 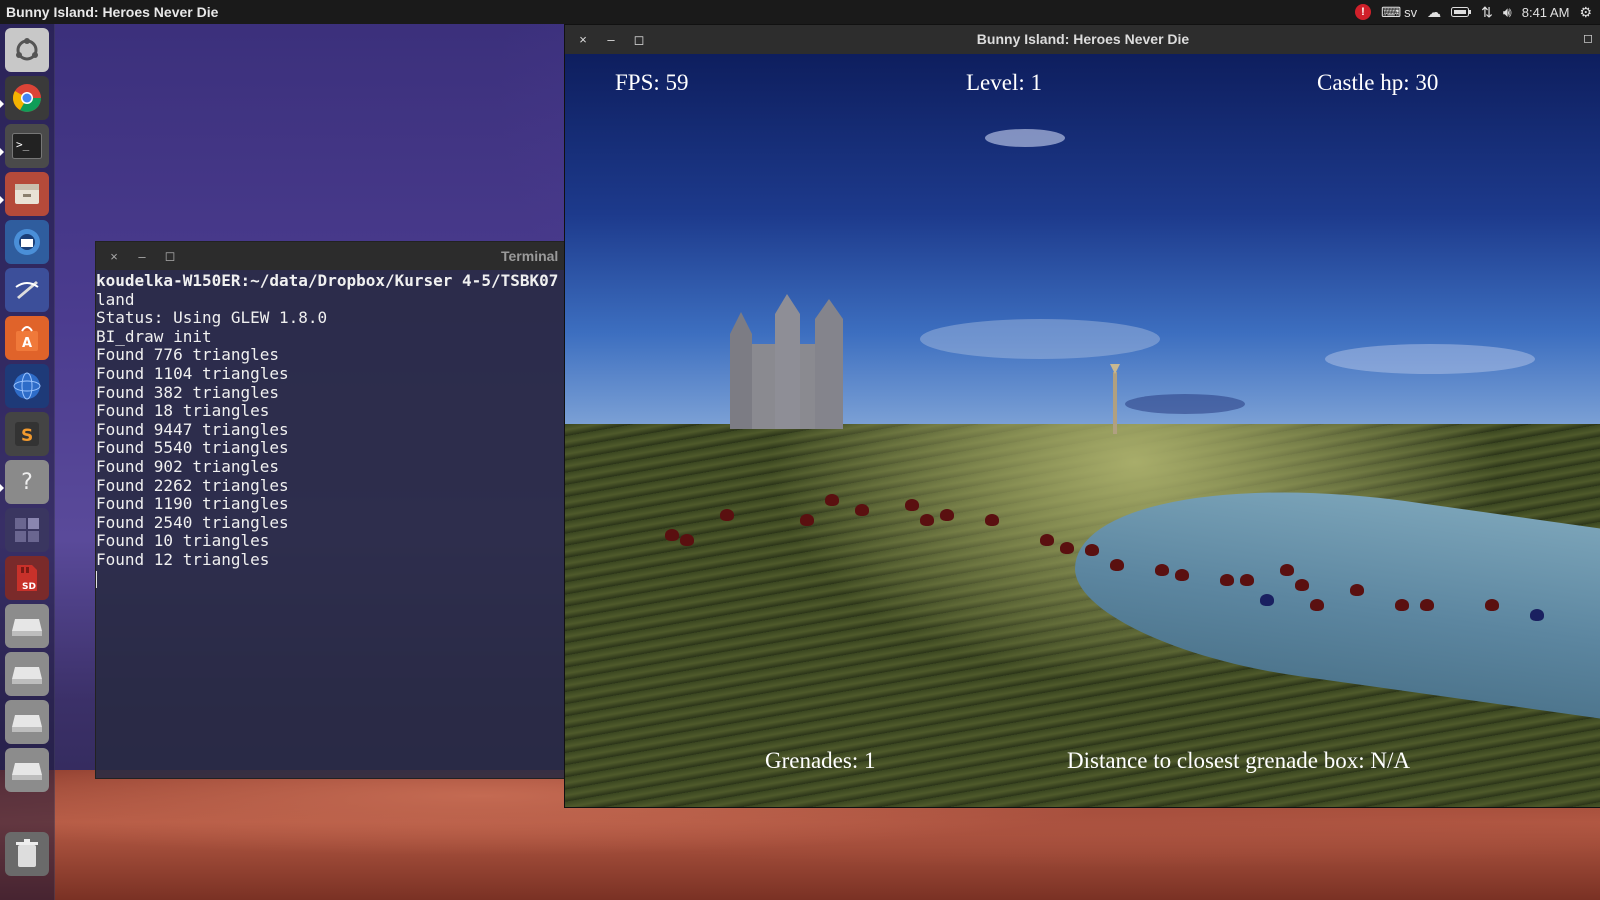 I want to click on game-maximize-button: ◻, so click(x=639, y=40).